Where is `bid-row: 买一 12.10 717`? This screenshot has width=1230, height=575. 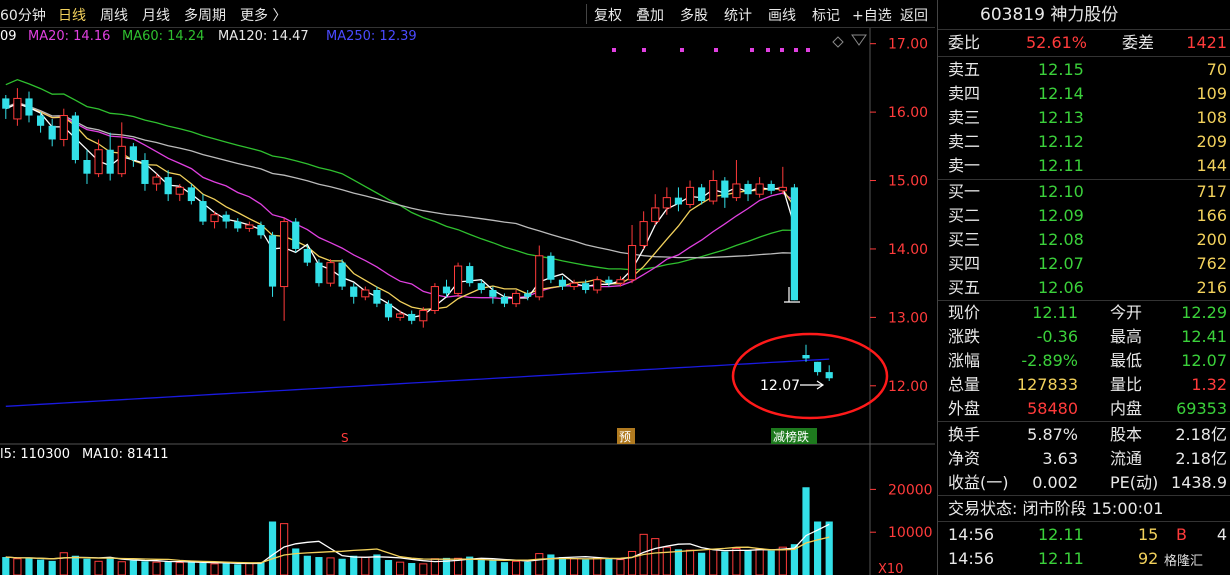 bid-row: 买一 12.10 717 is located at coordinates (1084, 192).